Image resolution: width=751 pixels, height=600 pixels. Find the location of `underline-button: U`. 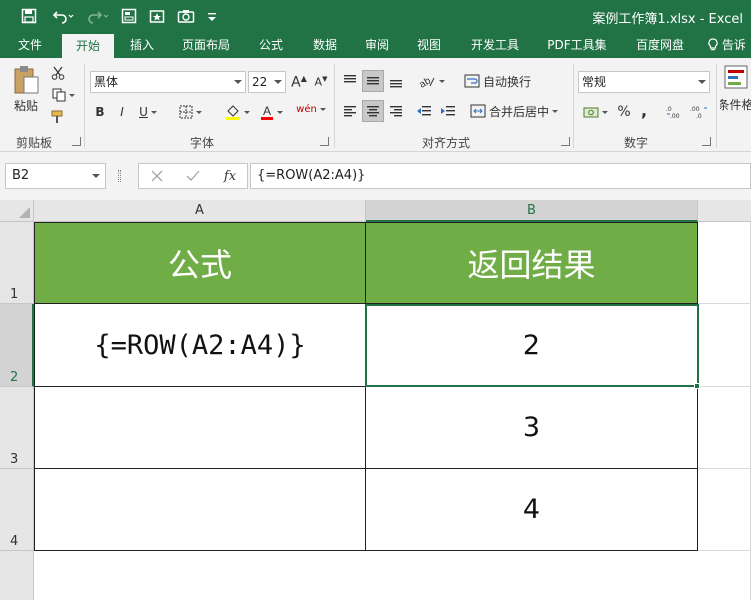

underline-button: U is located at coordinates (148, 112).